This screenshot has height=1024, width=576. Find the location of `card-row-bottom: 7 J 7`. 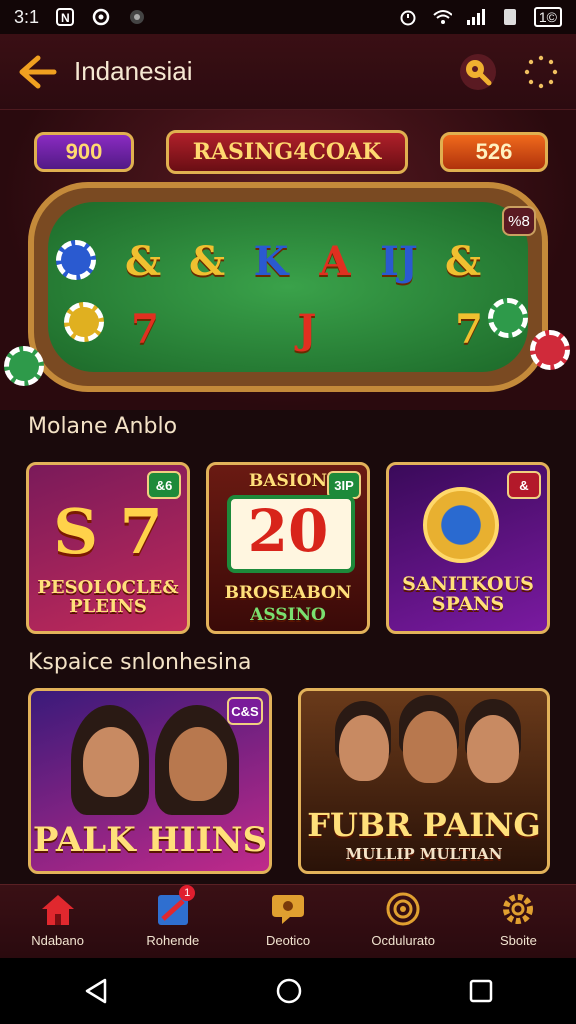

card-row-bottom: 7 J 7 is located at coordinates (307, 329).